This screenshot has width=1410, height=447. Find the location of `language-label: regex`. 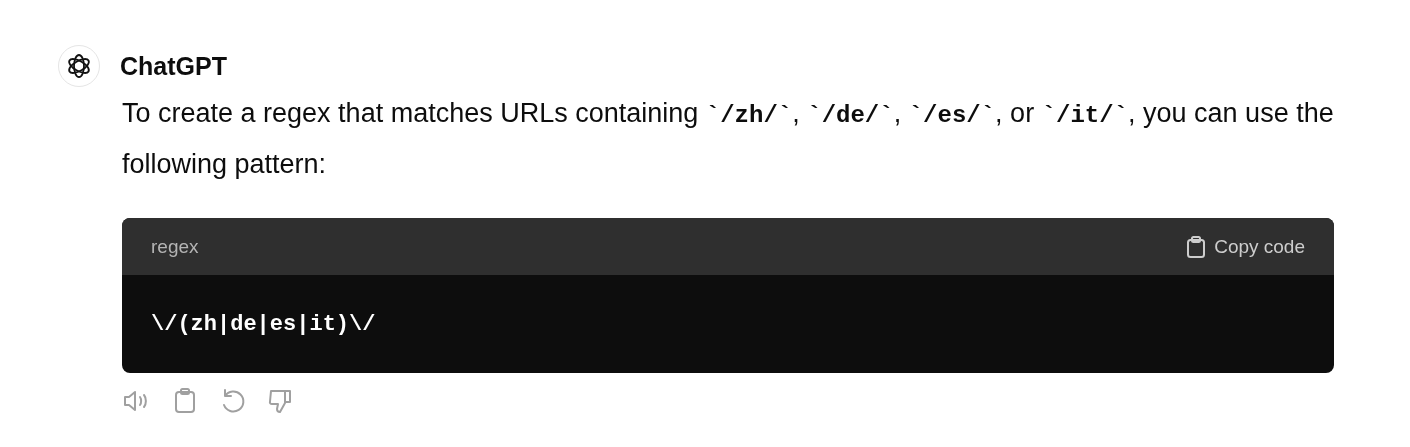

language-label: regex is located at coordinates (175, 246).